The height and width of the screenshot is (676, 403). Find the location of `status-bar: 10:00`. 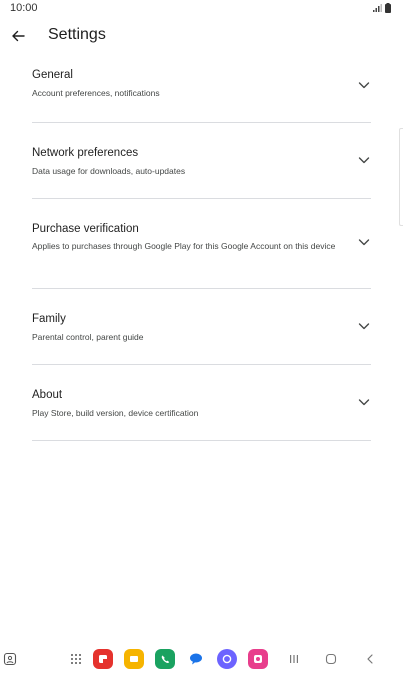

status-bar: 10:00 is located at coordinates (201, 9).